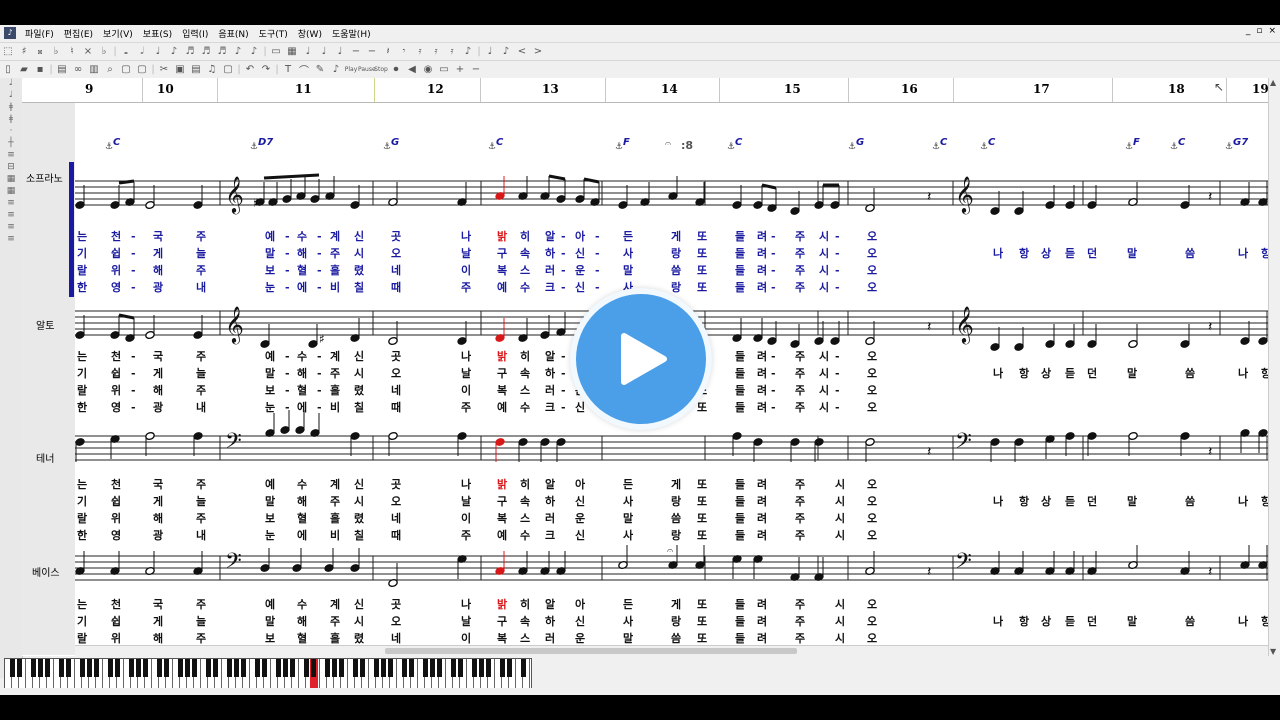  What do you see at coordinates (46, 571) in the screenshot?
I see `part-label-bass: 베이스` at bounding box center [46, 571].